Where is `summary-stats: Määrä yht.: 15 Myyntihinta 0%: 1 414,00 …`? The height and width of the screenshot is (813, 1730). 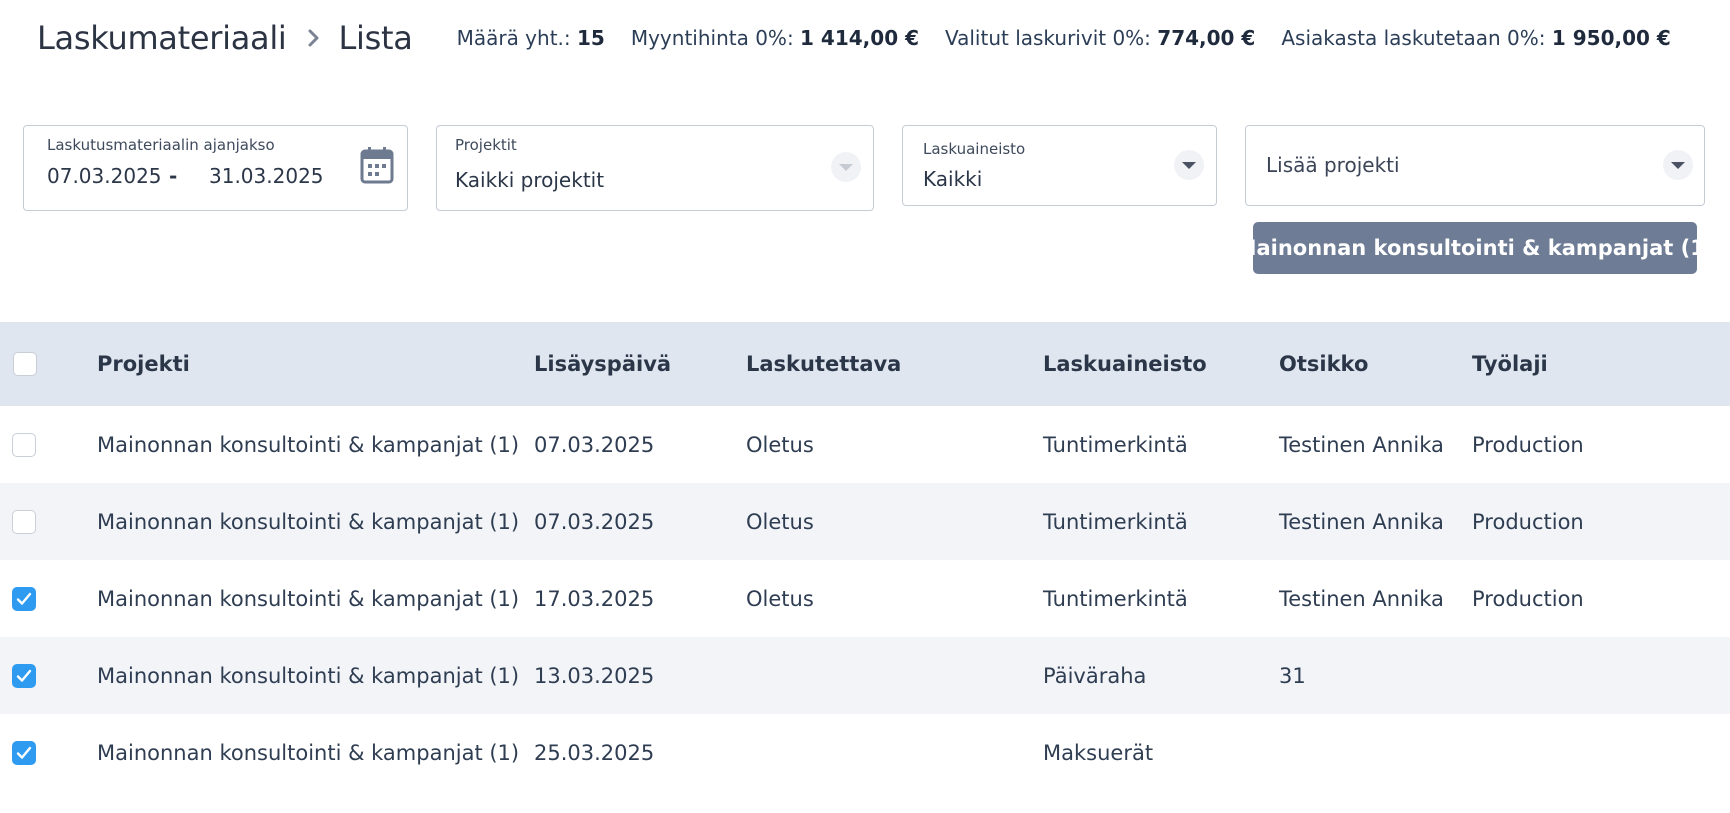
summary-stats: Määrä yht.: 15 Myyntihinta 0%: 1 414,00 … is located at coordinates (1077, 38).